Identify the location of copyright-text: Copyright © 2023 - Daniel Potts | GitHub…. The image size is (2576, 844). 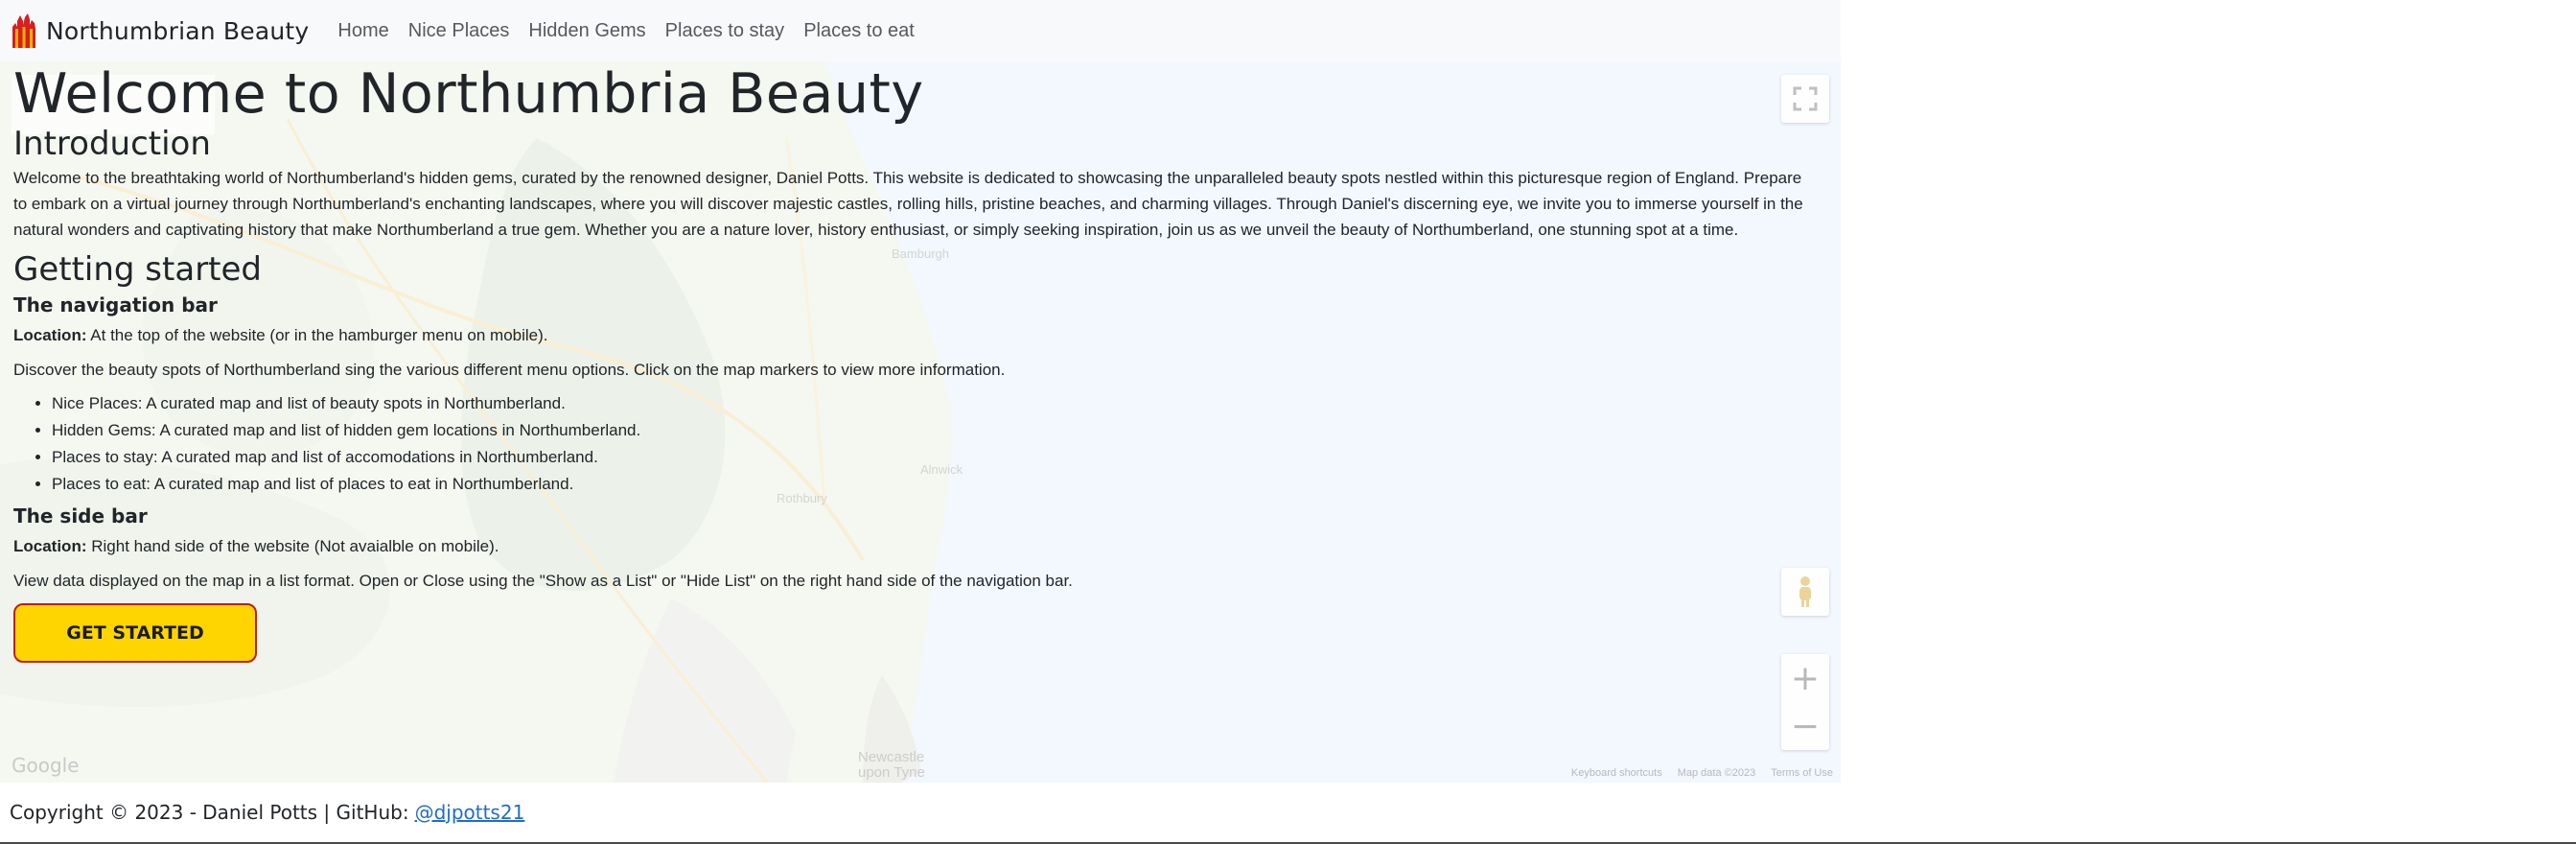
(210, 813).